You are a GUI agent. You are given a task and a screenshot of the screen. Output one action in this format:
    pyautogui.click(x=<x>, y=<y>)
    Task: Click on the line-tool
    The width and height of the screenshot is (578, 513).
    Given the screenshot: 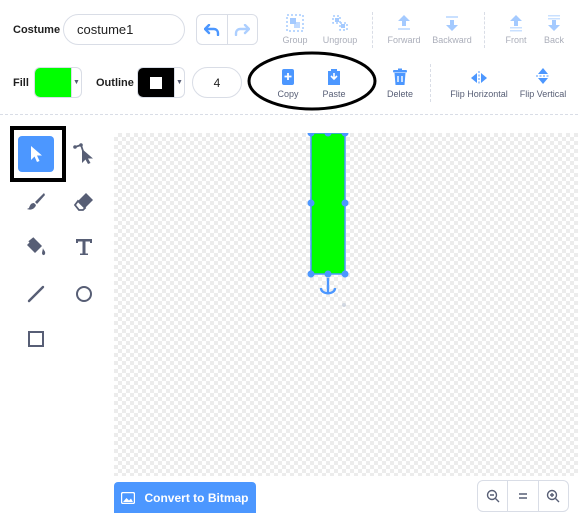 What is the action you would take?
    pyautogui.click(x=36, y=294)
    